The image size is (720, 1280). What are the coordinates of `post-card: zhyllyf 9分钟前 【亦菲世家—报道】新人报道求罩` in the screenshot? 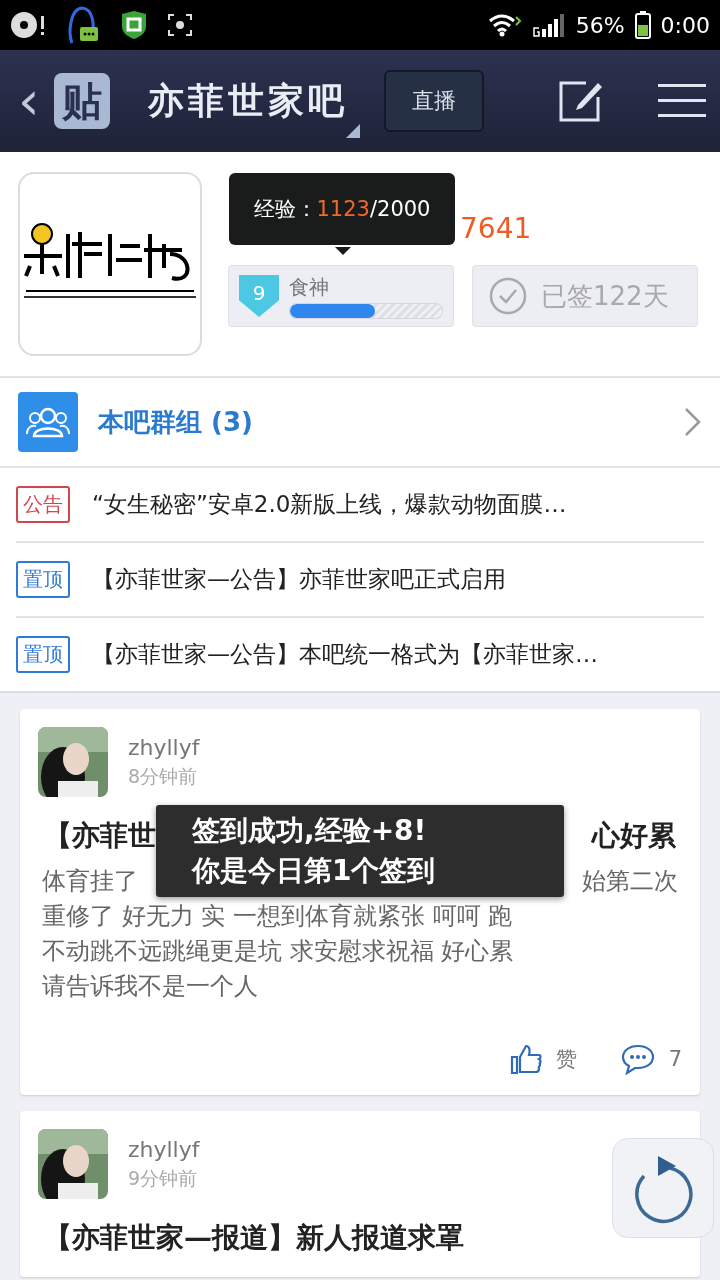 It's located at (360, 1194).